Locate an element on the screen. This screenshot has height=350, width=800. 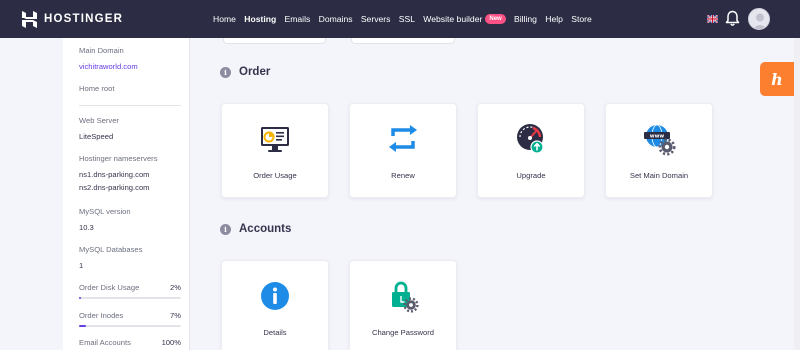
inodes-progress-fill is located at coordinates (83, 326).